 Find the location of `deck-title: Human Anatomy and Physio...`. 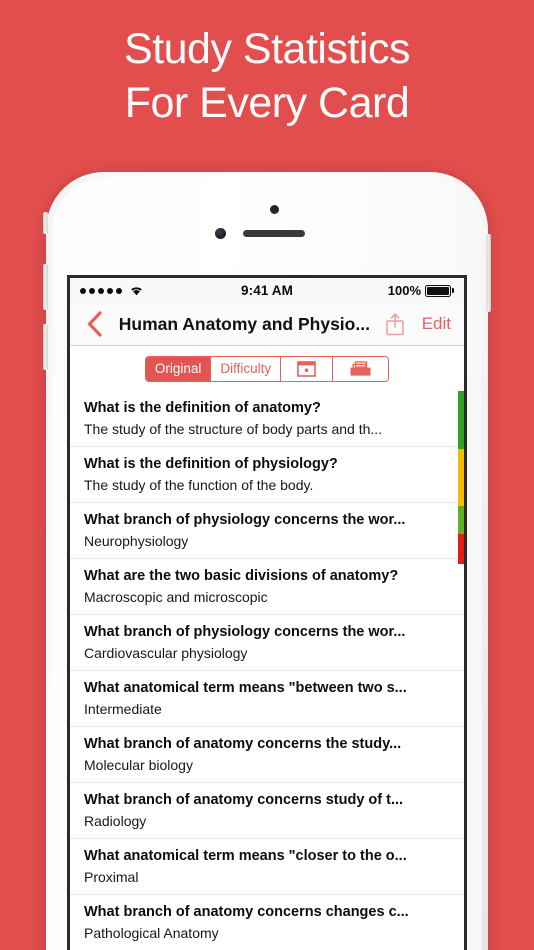

deck-title: Human Anatomy and Physio... is located at coordinates (244, 323).